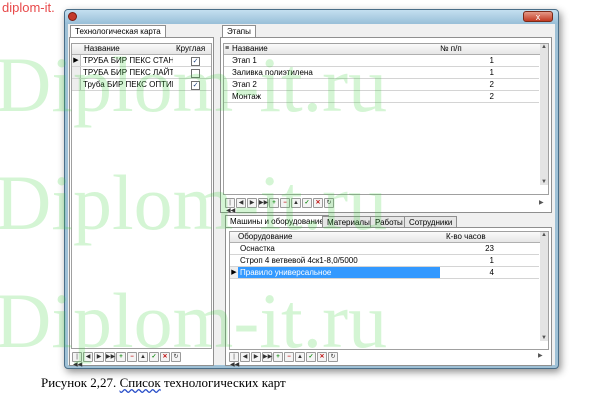  I want to click on table-row: Труба БИР ПЕКС ОПТИМА ✓, so click(141, 85).